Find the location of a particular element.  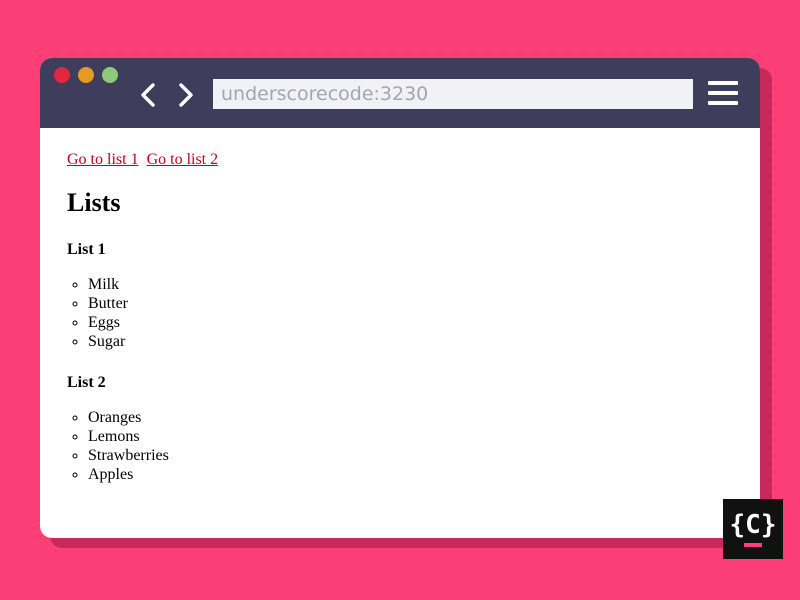

list-item: Butter is located at coordinates (407, 303).